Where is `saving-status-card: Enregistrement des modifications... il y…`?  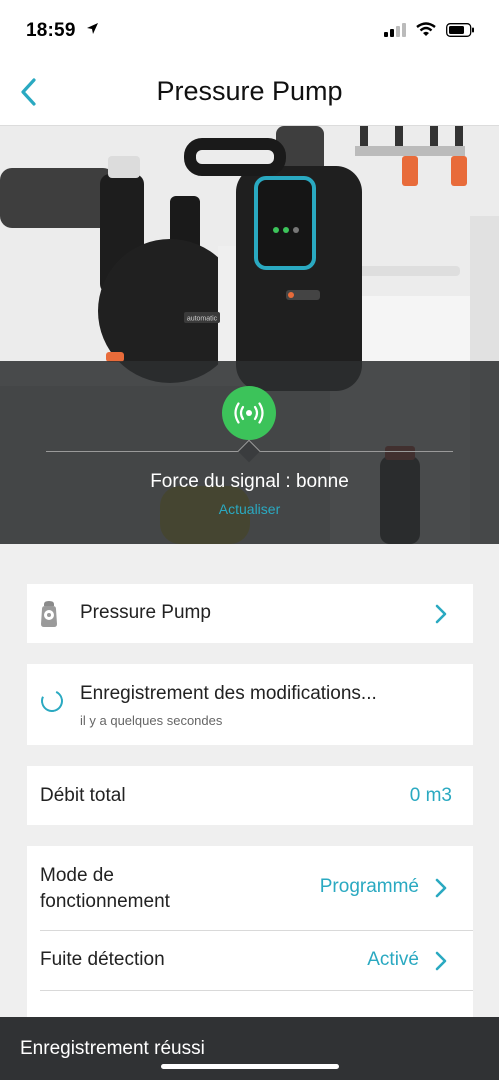
saving-status-card: Enregistrement des modifications... il y… is located at coordinates (250, 704).